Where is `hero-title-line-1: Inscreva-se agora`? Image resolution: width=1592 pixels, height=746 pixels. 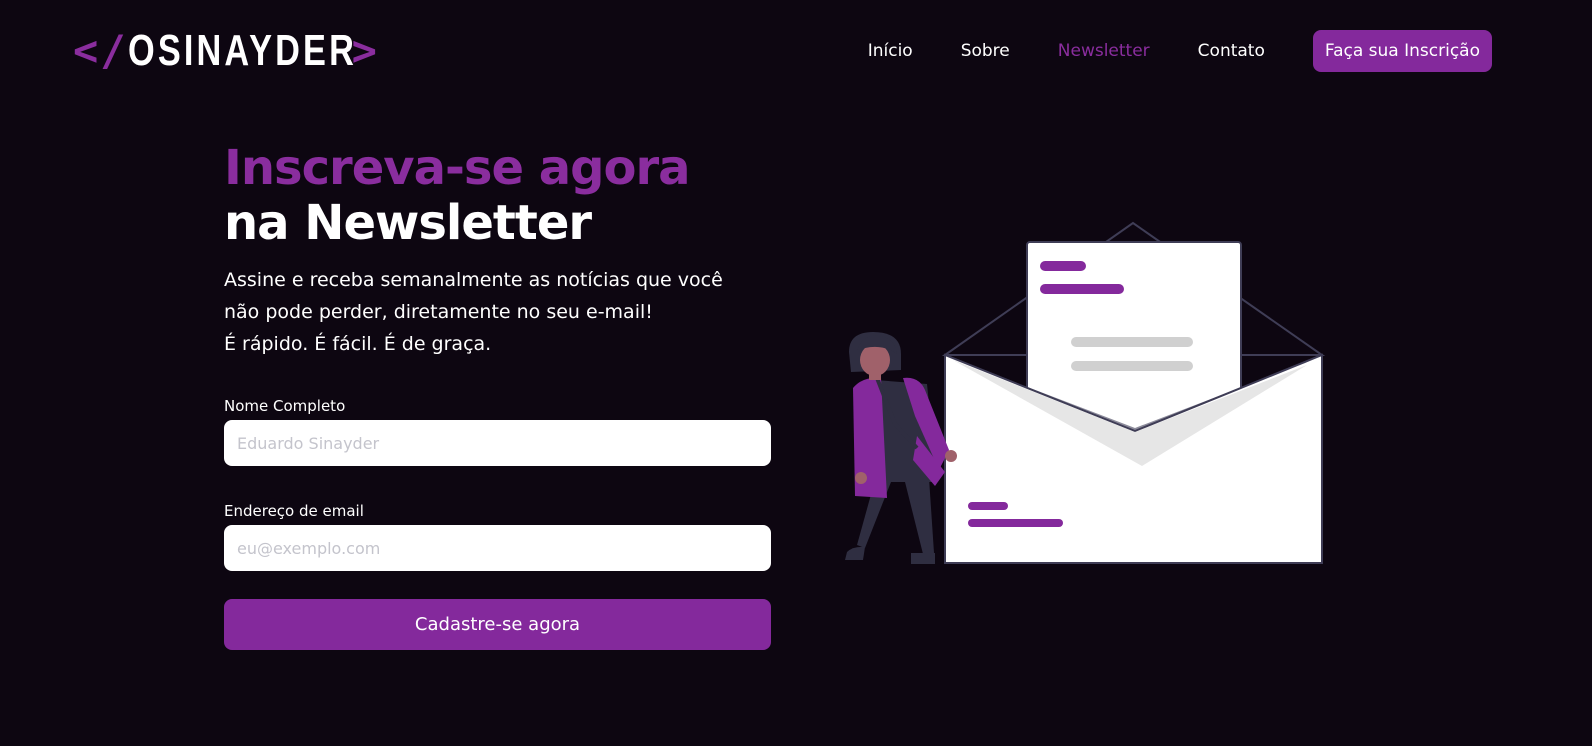
hero-title-line-1: Inscreva-se agora is located at coordinates (457, 168).